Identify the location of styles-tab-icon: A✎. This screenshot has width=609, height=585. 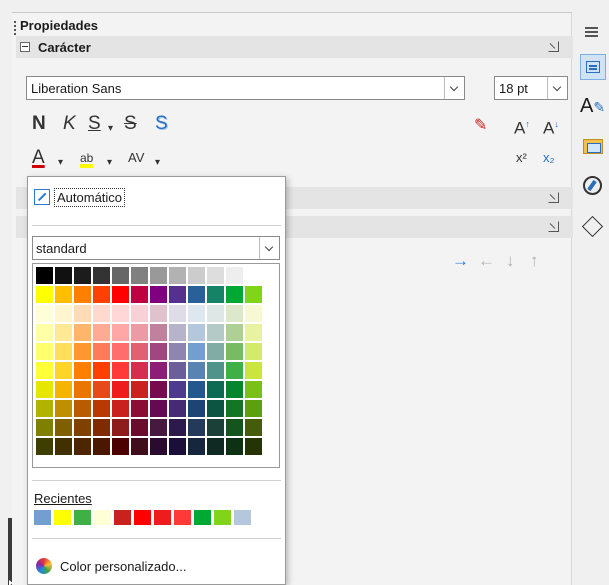
(593, 108).